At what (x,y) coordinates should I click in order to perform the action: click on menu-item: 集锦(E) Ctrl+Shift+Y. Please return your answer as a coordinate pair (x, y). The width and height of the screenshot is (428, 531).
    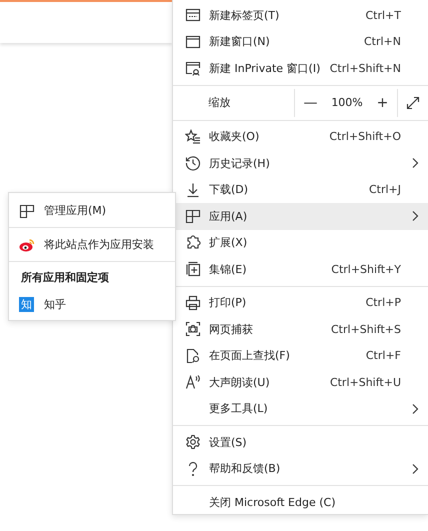
    Looking at the image, I should click on (300, 269).